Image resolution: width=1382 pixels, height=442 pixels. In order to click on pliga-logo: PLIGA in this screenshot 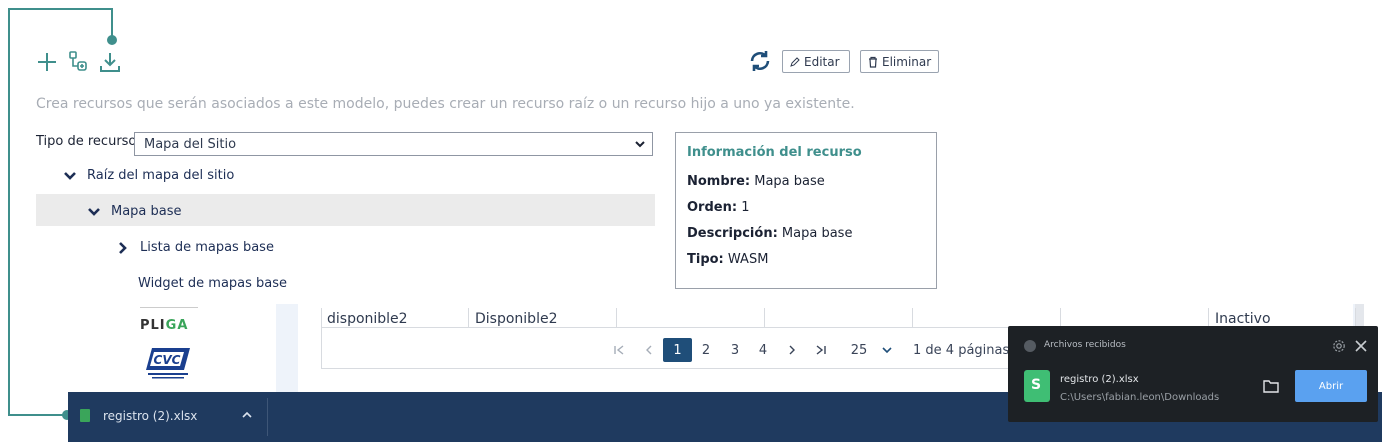, I will do `click(164, 325)`.